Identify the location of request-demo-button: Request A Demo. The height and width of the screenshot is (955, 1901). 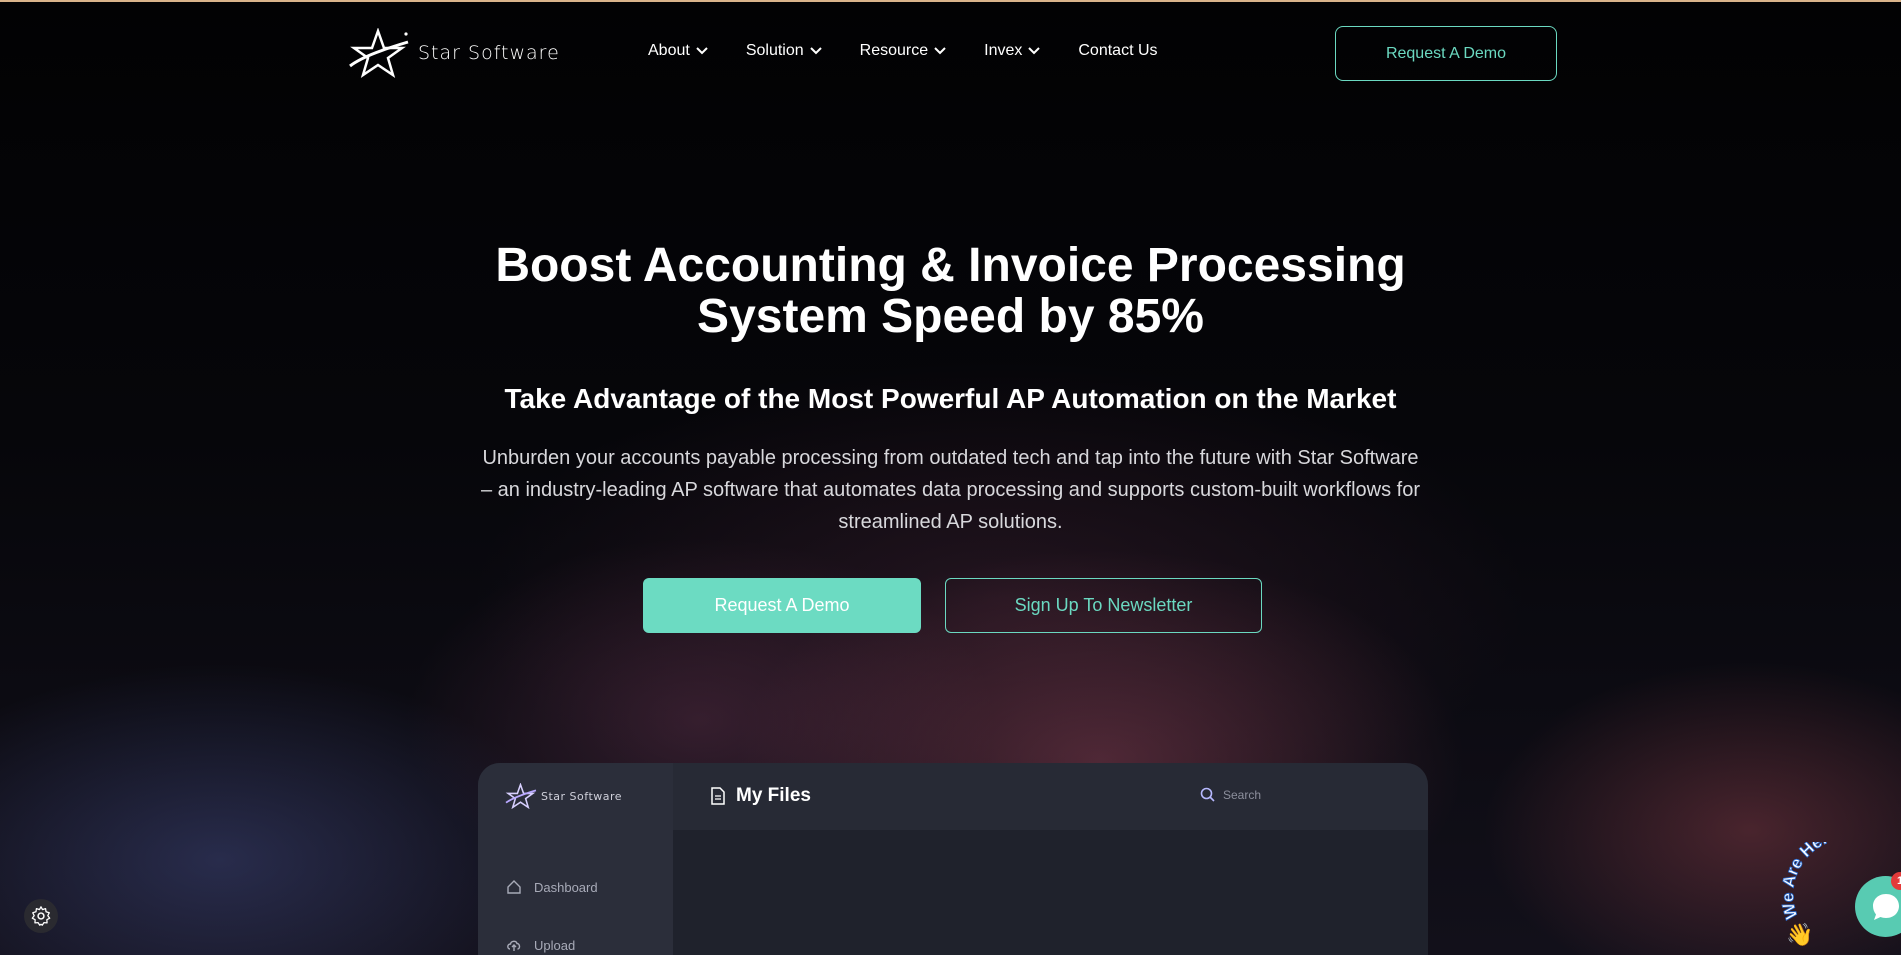
(782, 605).